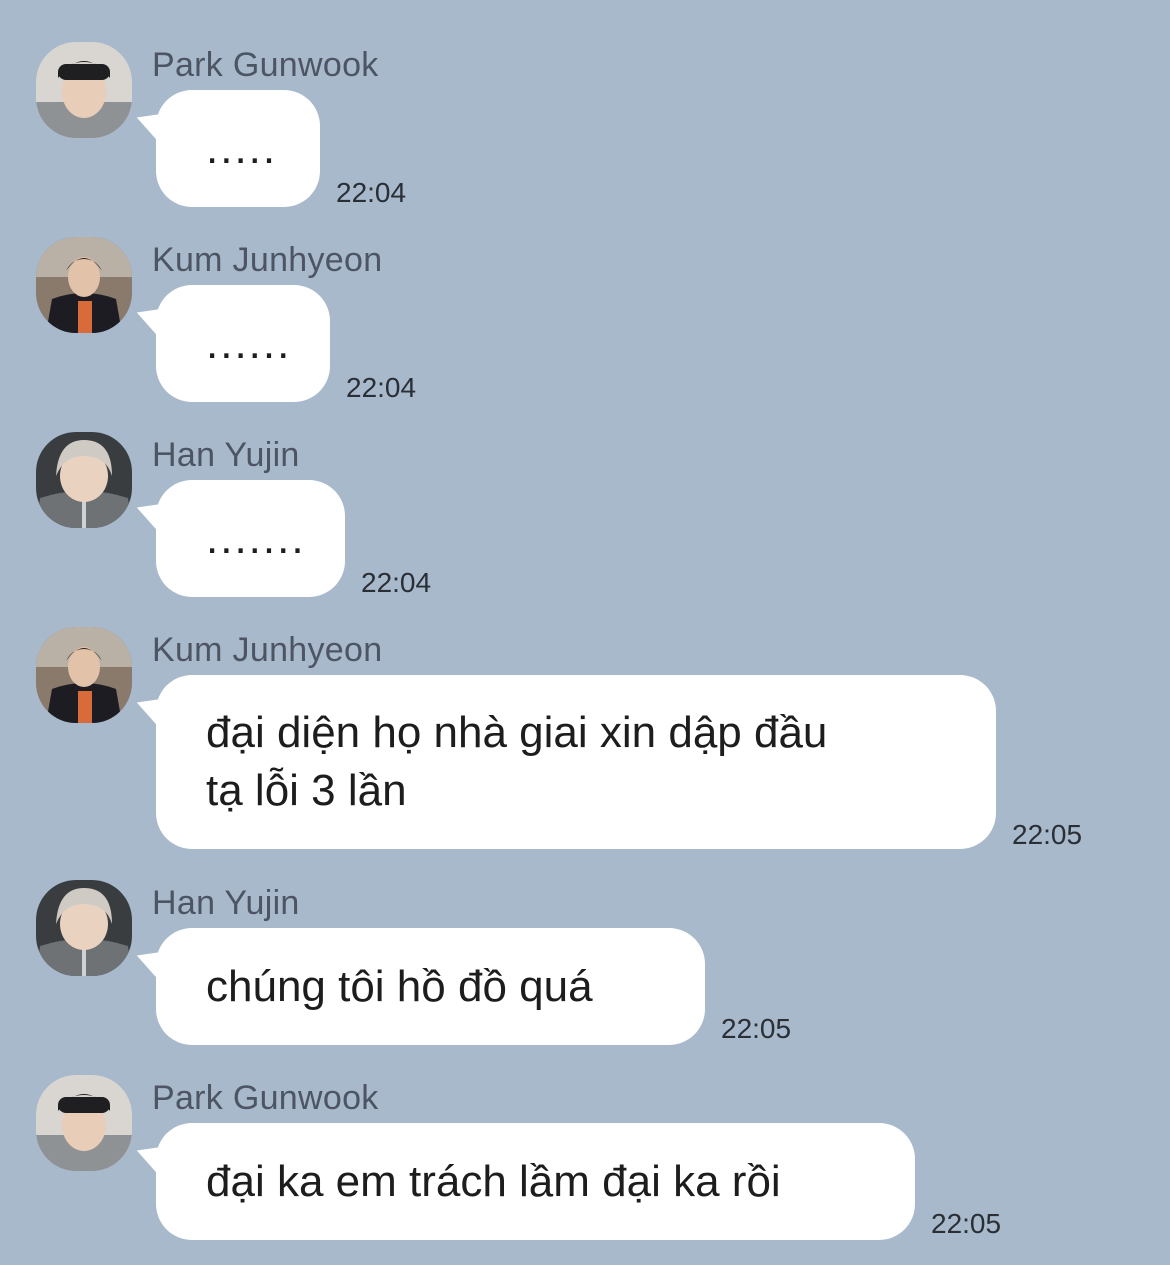 This screenshot has height=1265, width=1170. Describe the element at coordinates (306, 790) in the screenshot. I see `message-text-line: tạ lỗi 3 lần` at that location.